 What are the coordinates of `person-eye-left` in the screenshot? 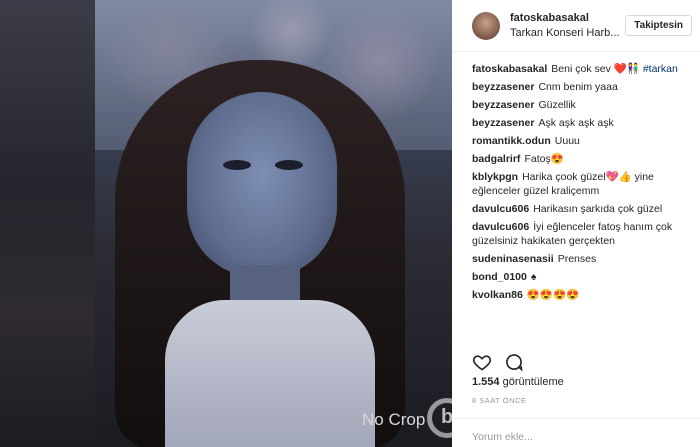 It's located at (237, 165).